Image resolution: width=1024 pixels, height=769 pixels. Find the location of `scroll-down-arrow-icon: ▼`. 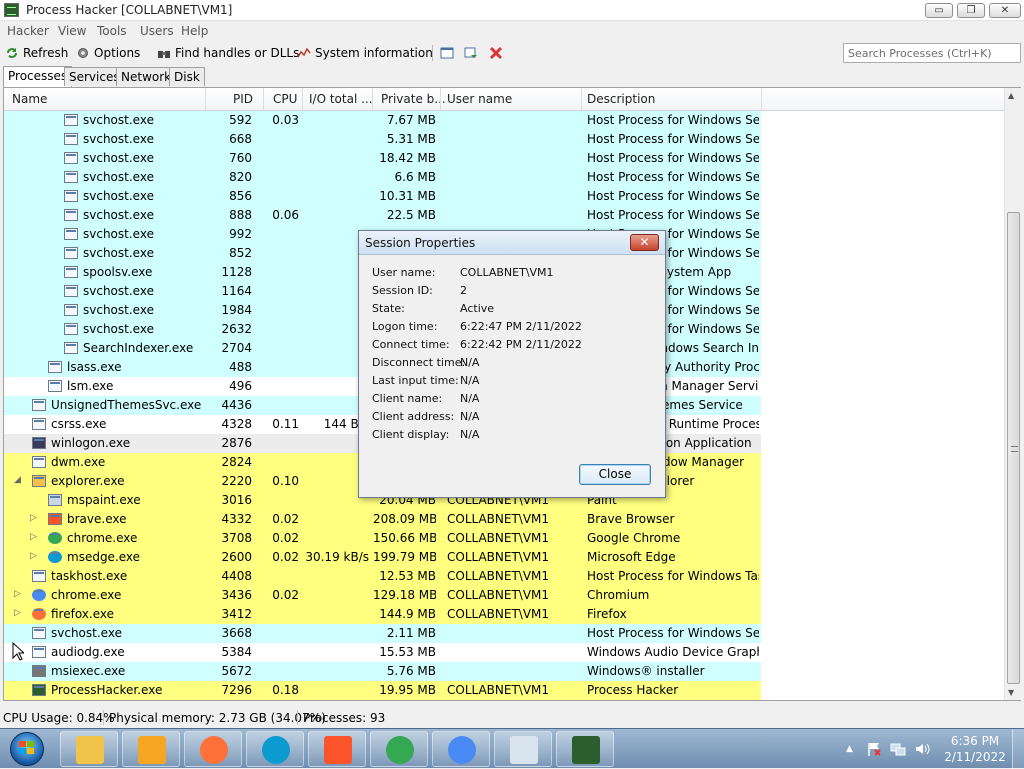

scroll-down-arrow-icon: ▼ is located at coordinates (1011, 692).